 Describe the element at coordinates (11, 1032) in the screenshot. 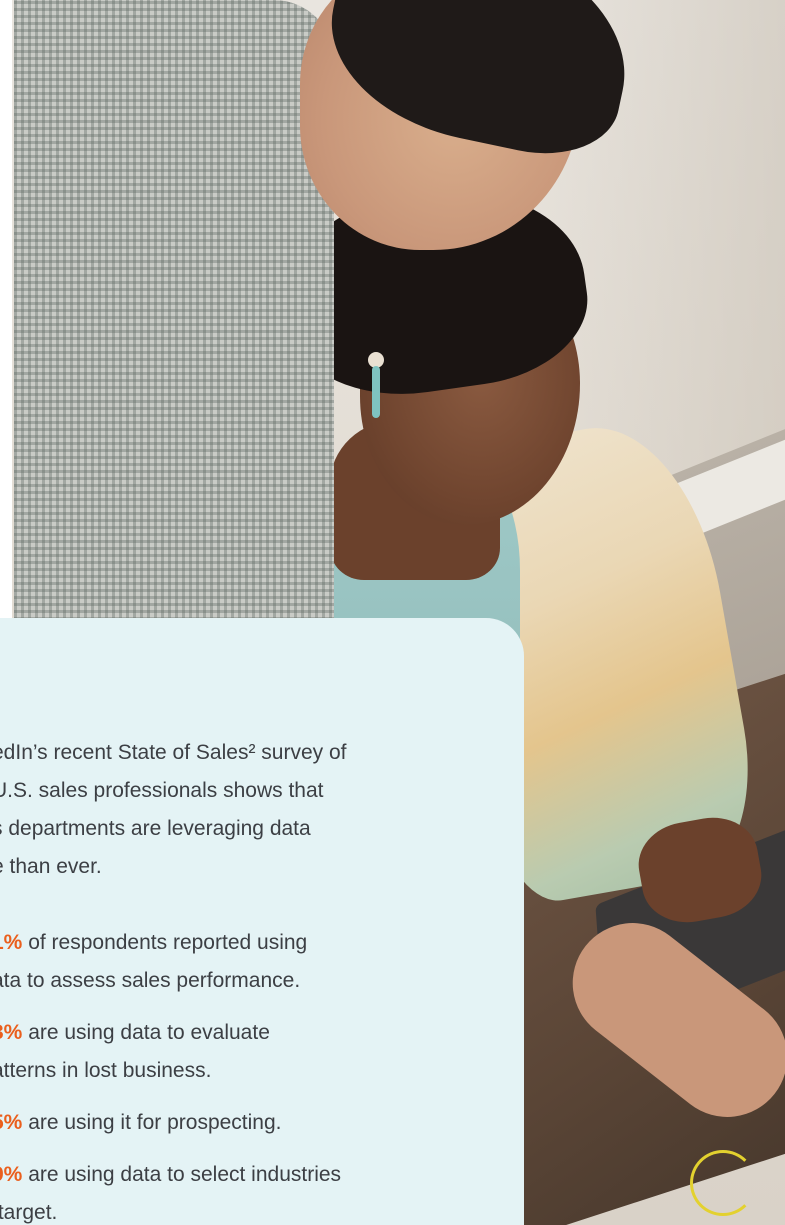

I see `stat-percentage: 3%` at that location.